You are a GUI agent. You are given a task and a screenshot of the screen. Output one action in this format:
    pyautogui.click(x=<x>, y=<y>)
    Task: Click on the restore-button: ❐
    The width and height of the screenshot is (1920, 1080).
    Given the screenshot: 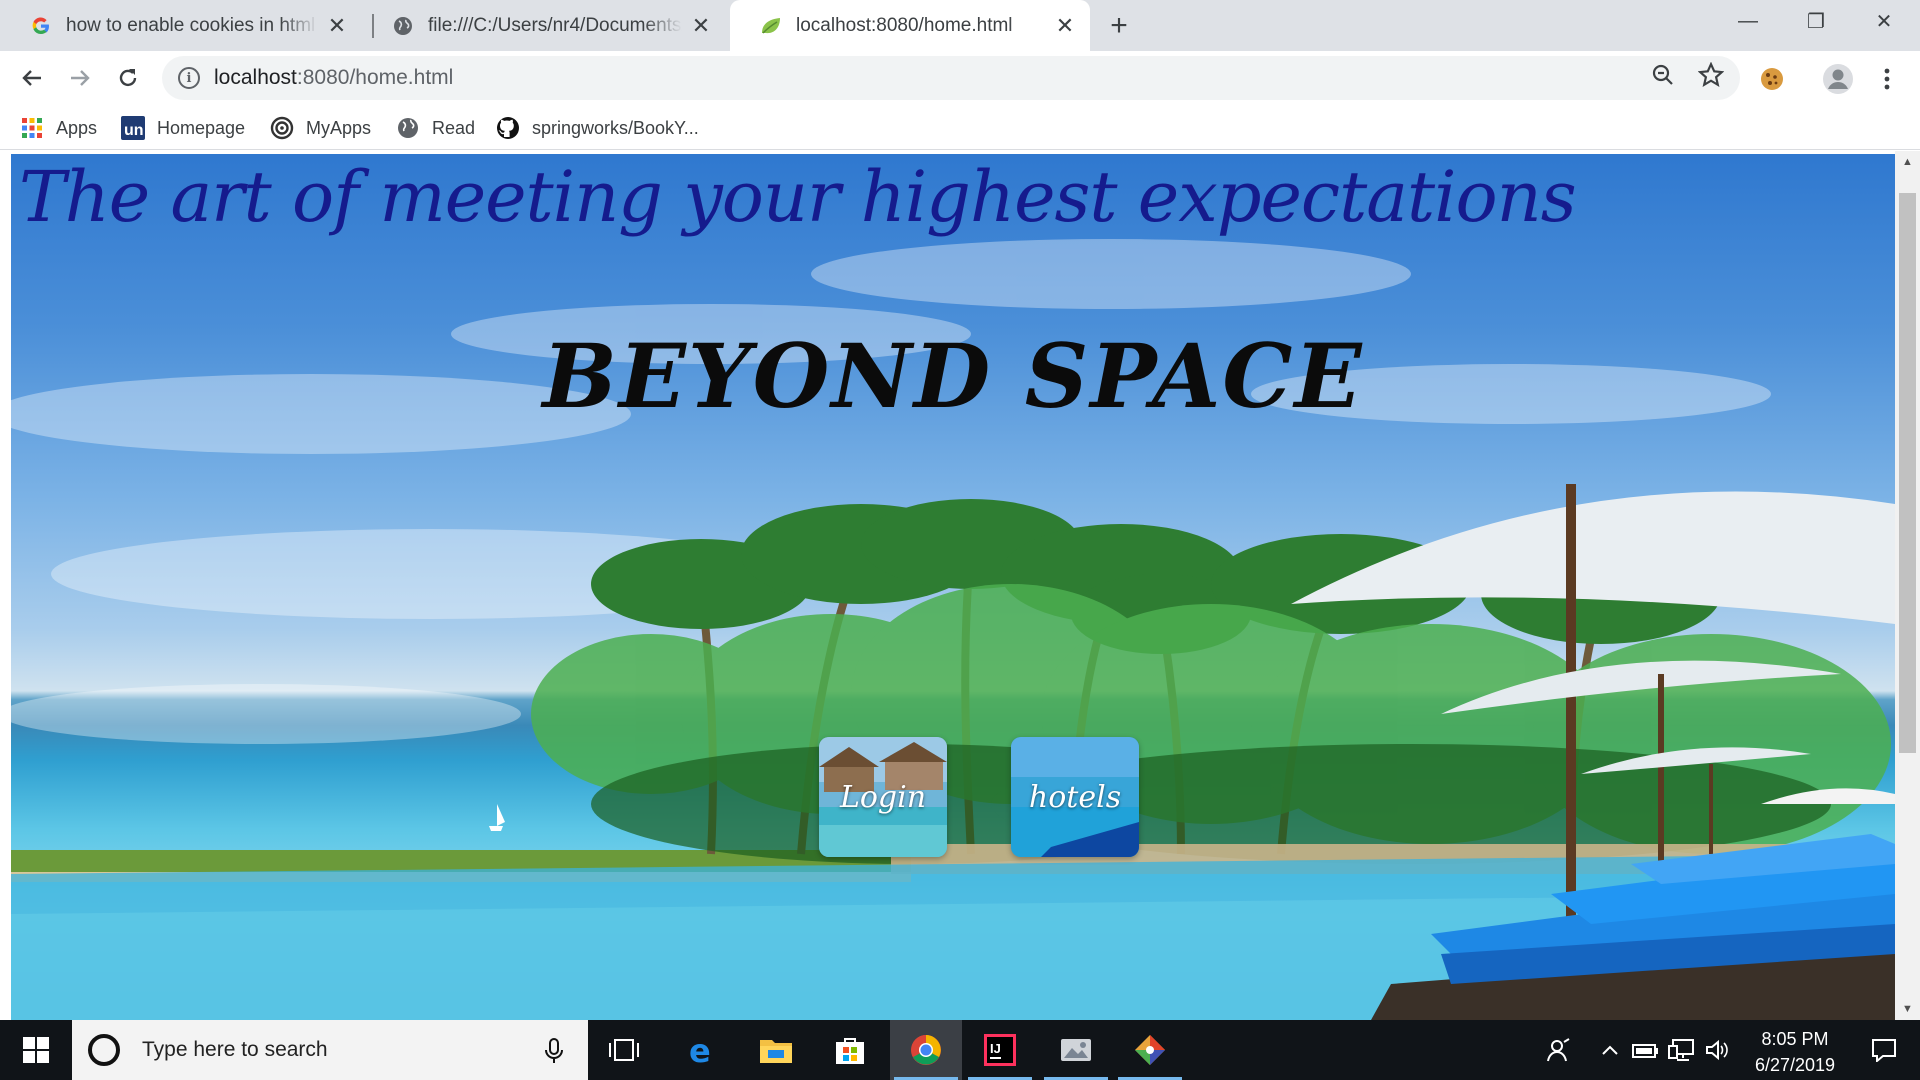 What is the action you would take?
    pyautogui.click(x=1816, y=21)
    